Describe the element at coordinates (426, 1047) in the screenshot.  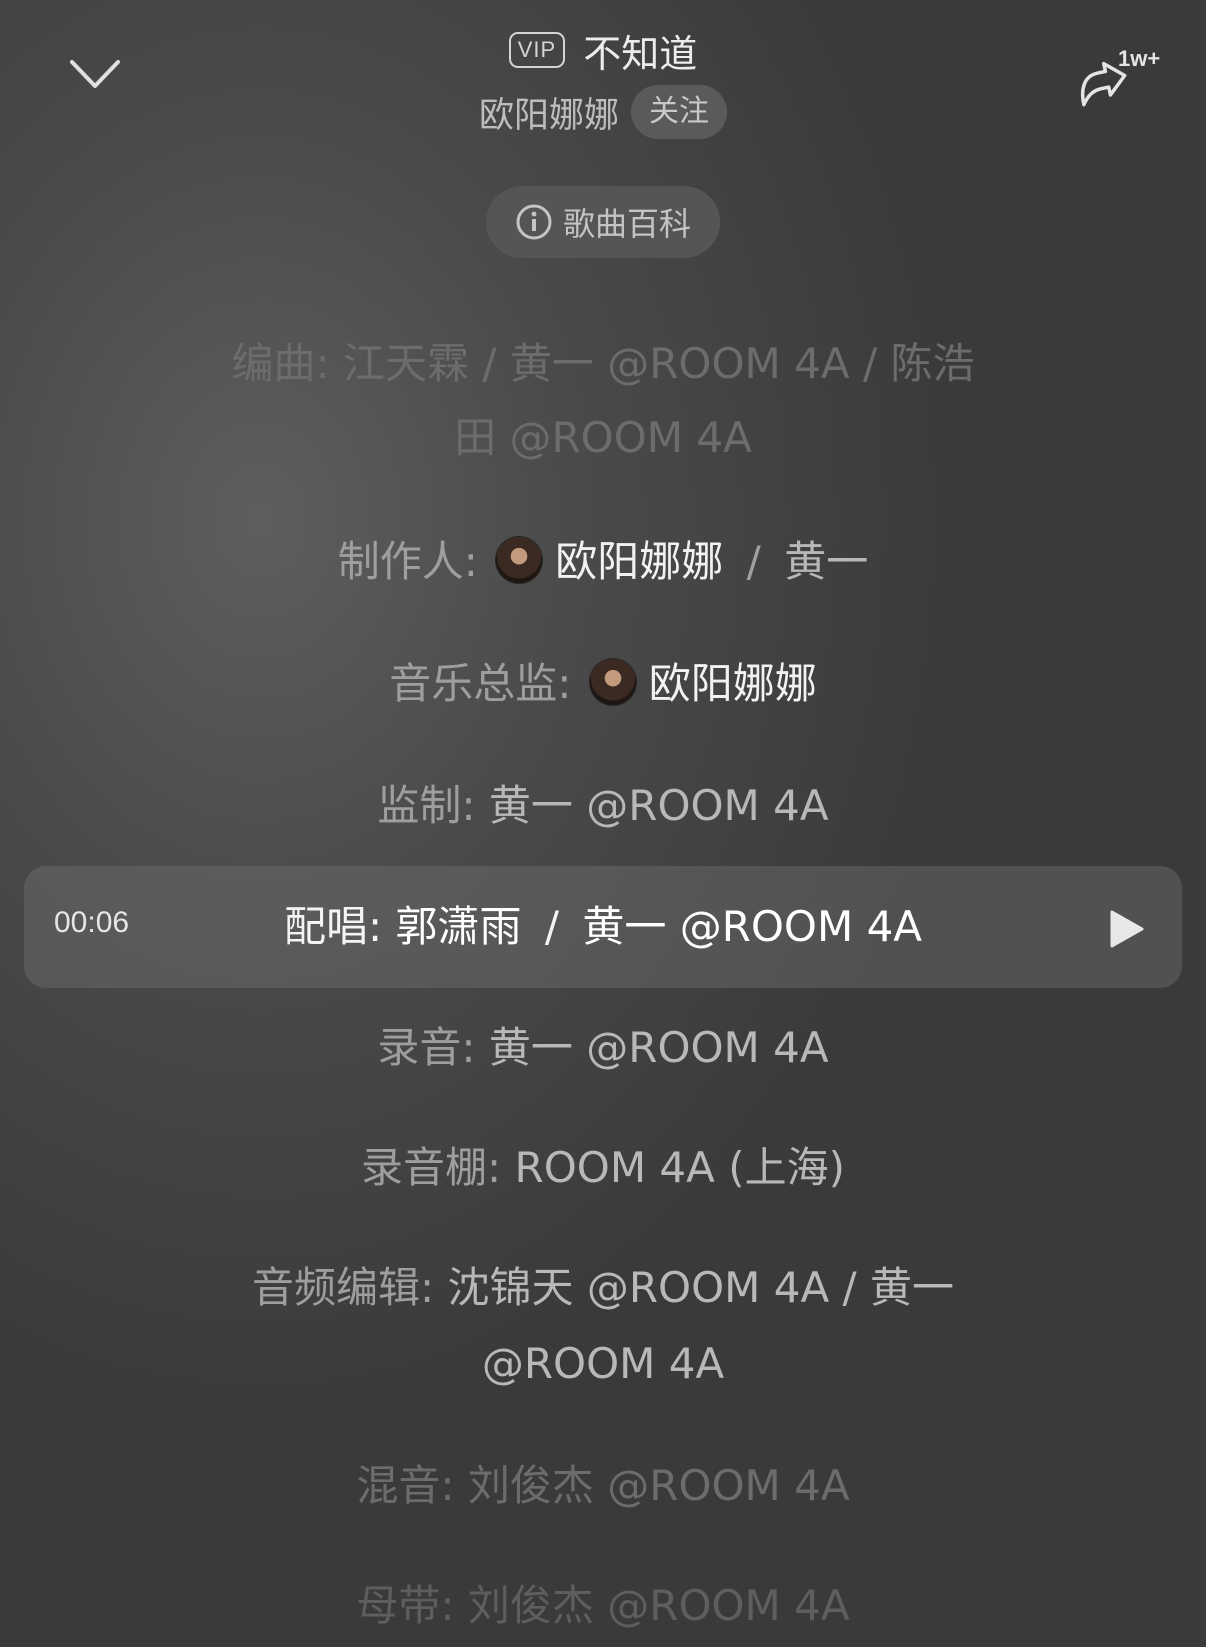
I see `credit-label: 录音:` at that location.